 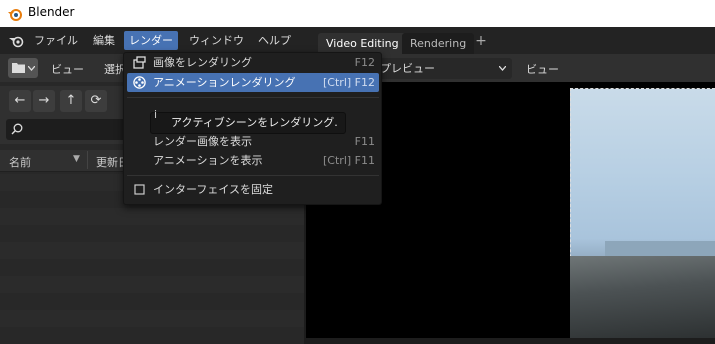 I want to click on preview-mode-select: プレビュー, so click(x=436, y=68).